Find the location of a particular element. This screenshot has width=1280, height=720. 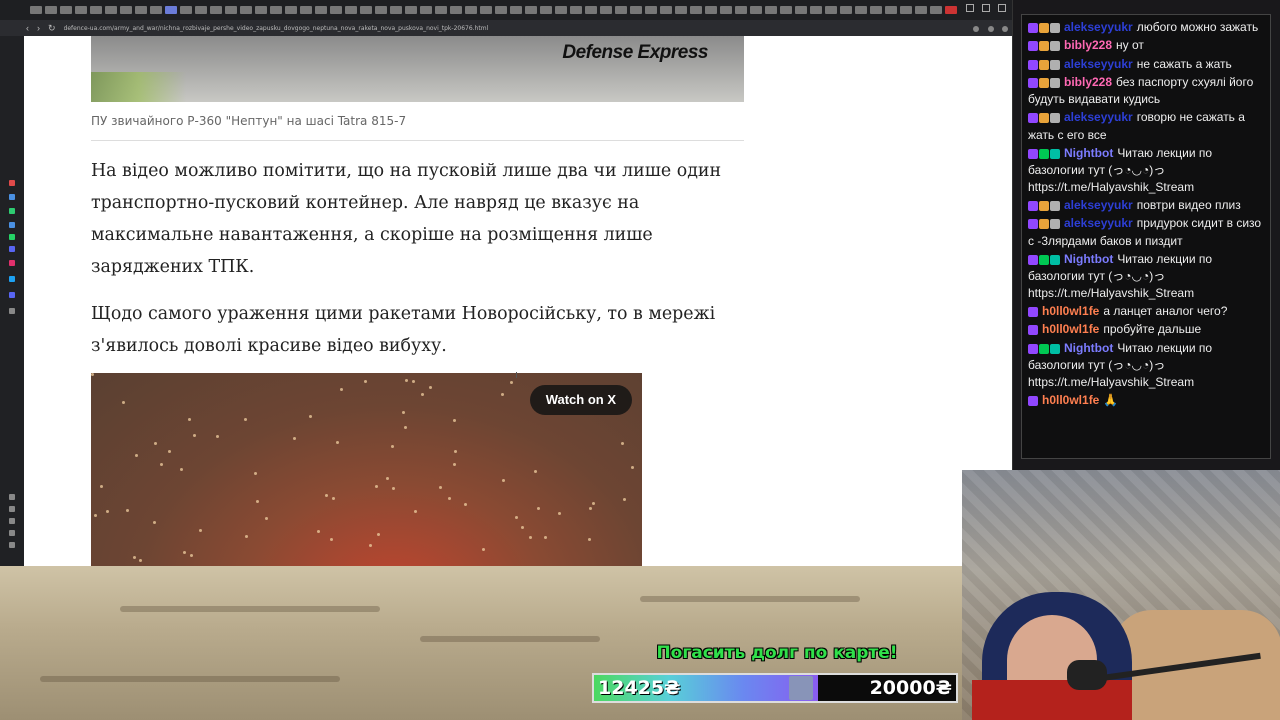

extension-icons is located at coordinates (992, 28).